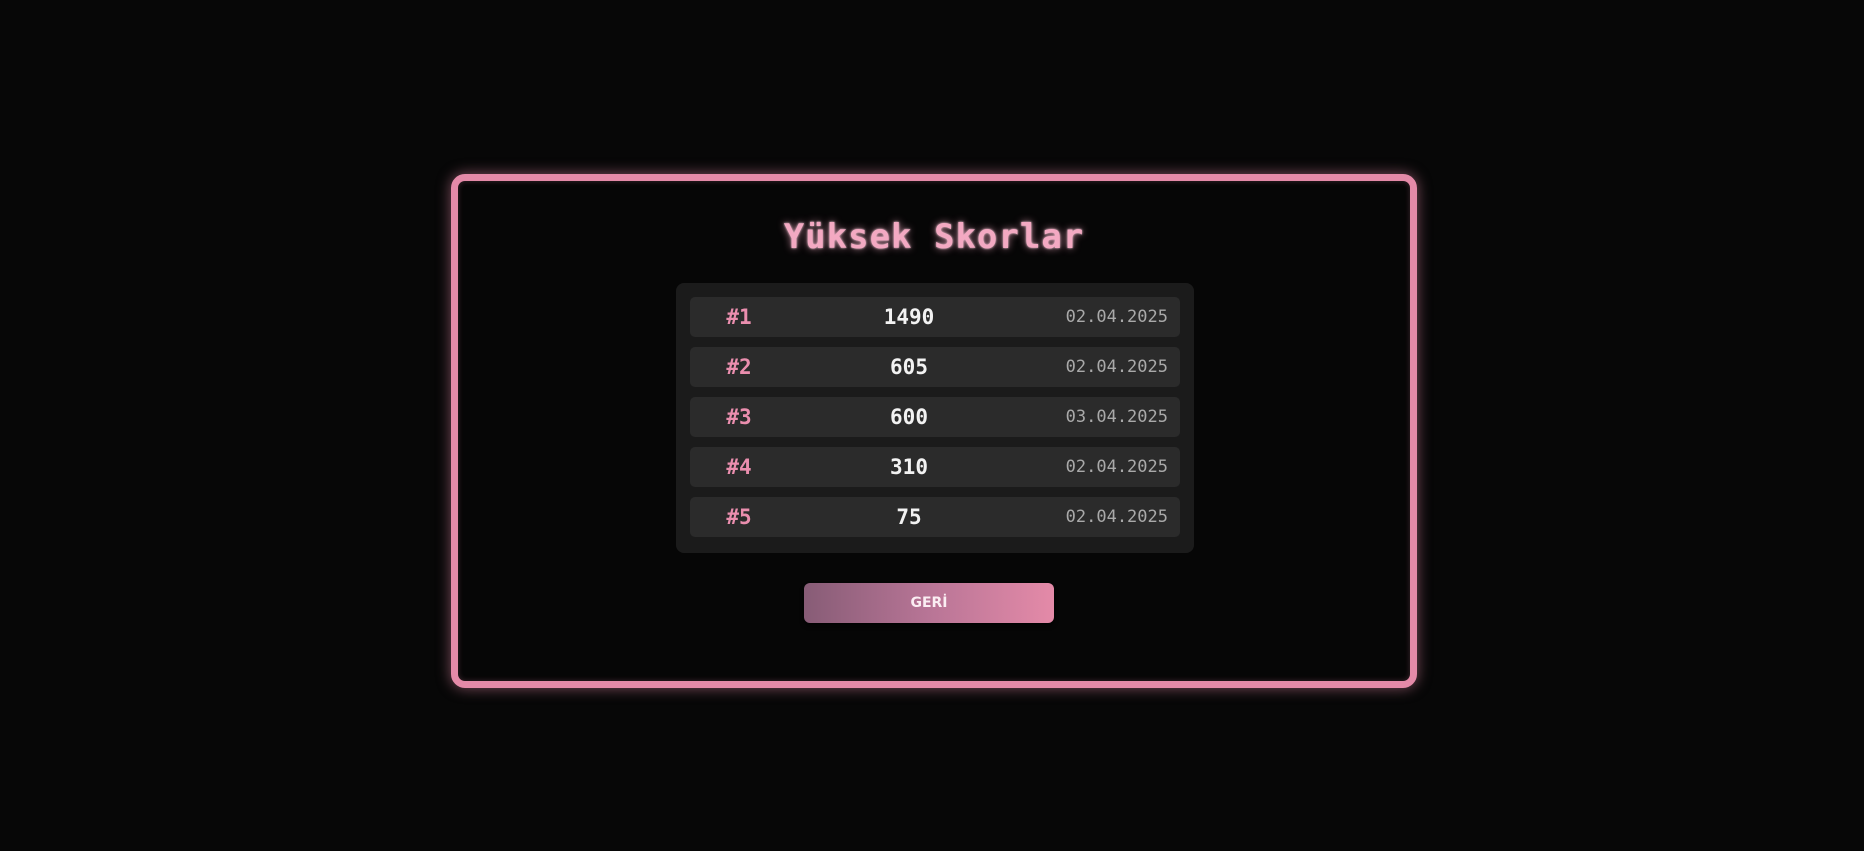  I want to click on rank-label: #1, so click(739, 317).